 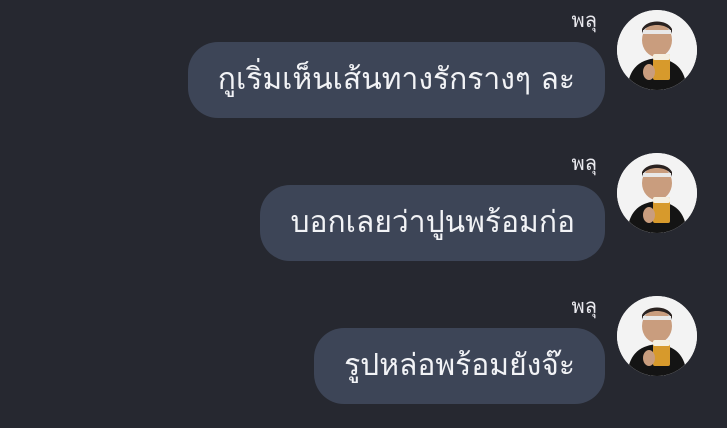 What do you see at coordinates (432, 223) in the screenshot?
I see `message-bubble: บอกเลยว่าปูนพร้อมก่อ` at bounding box center [432, 223].